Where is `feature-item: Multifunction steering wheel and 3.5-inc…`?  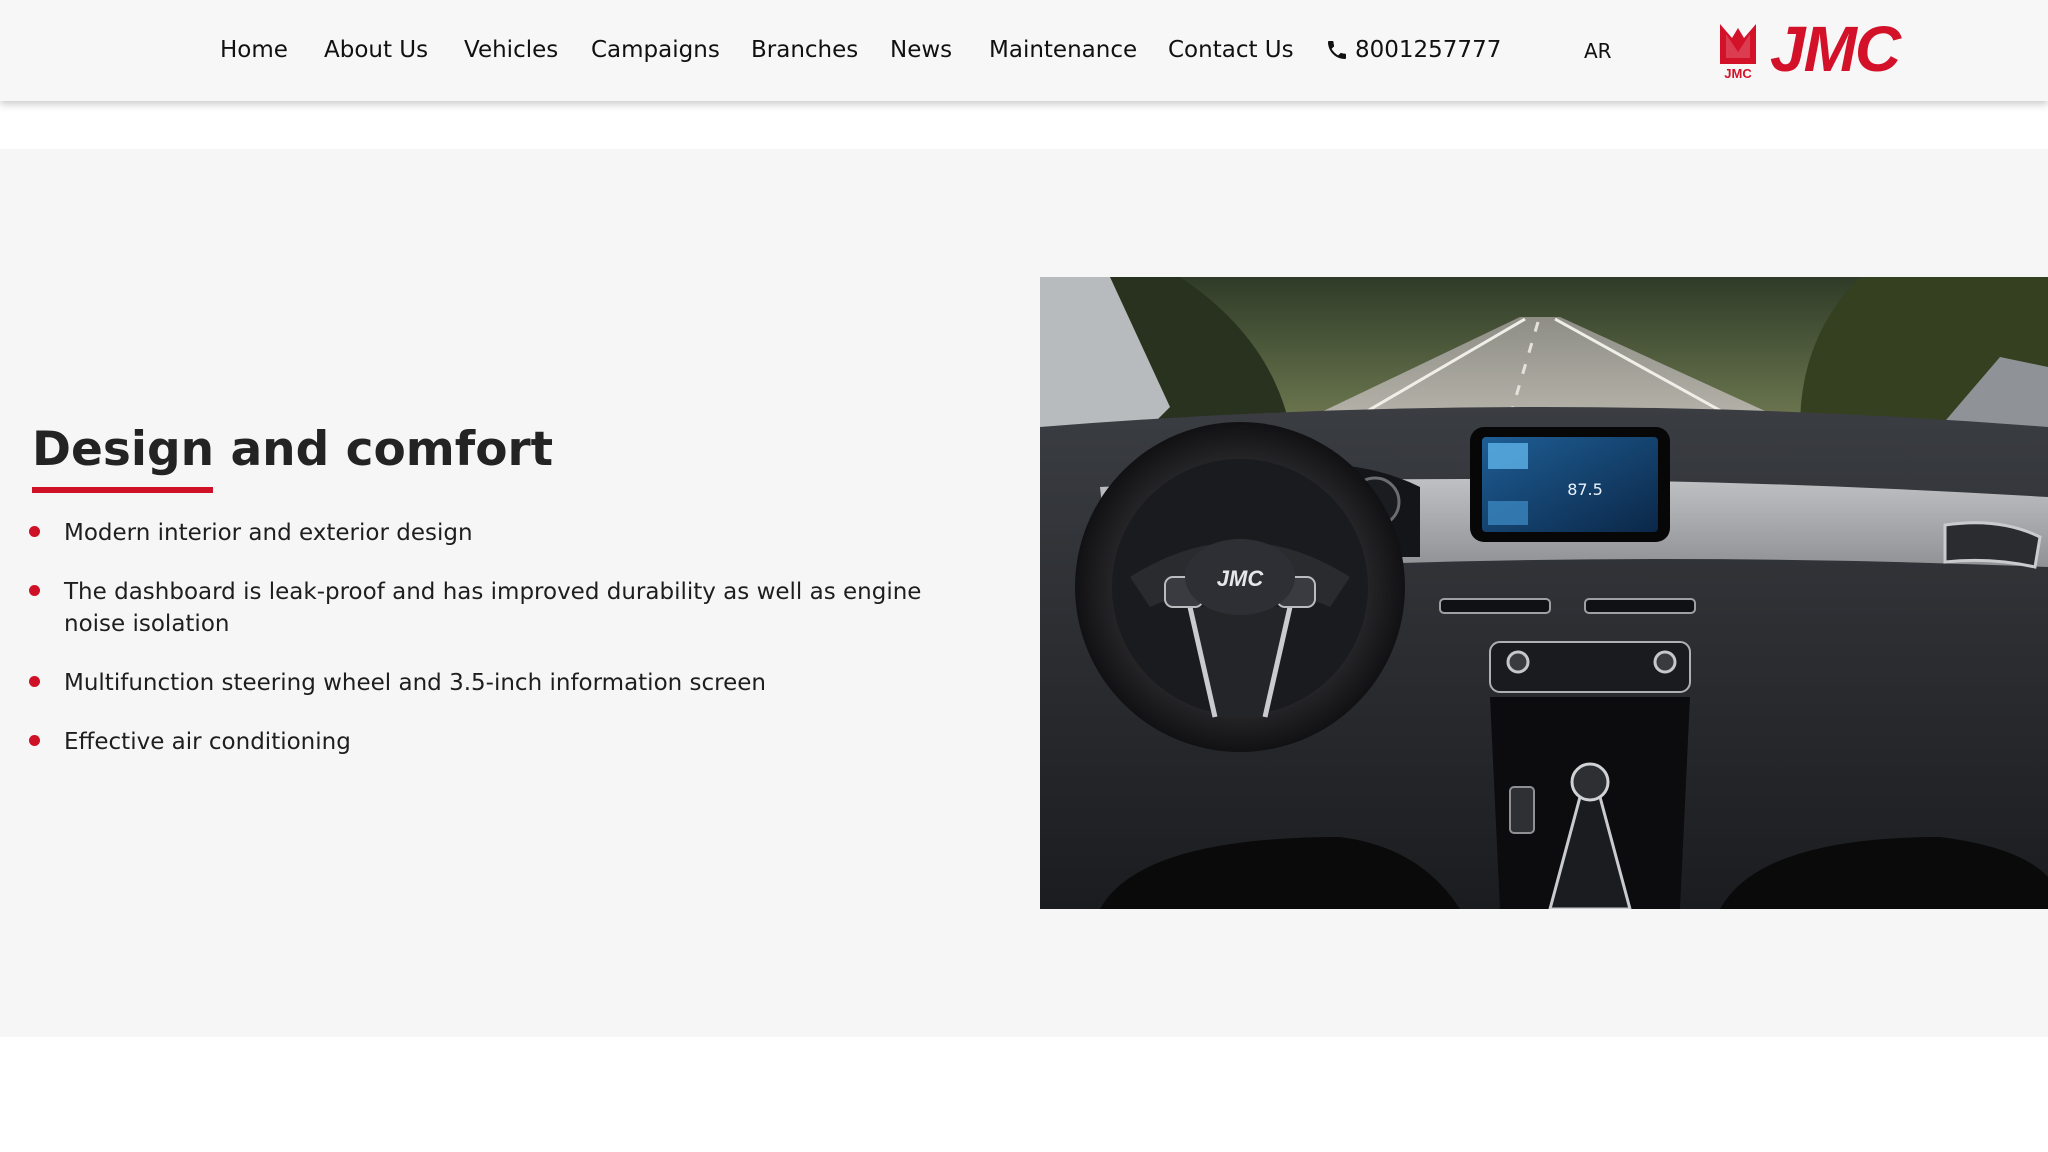
feature-item: Multifunction steering wheel and 3.5-inc… is located at coordinates (508, 683).